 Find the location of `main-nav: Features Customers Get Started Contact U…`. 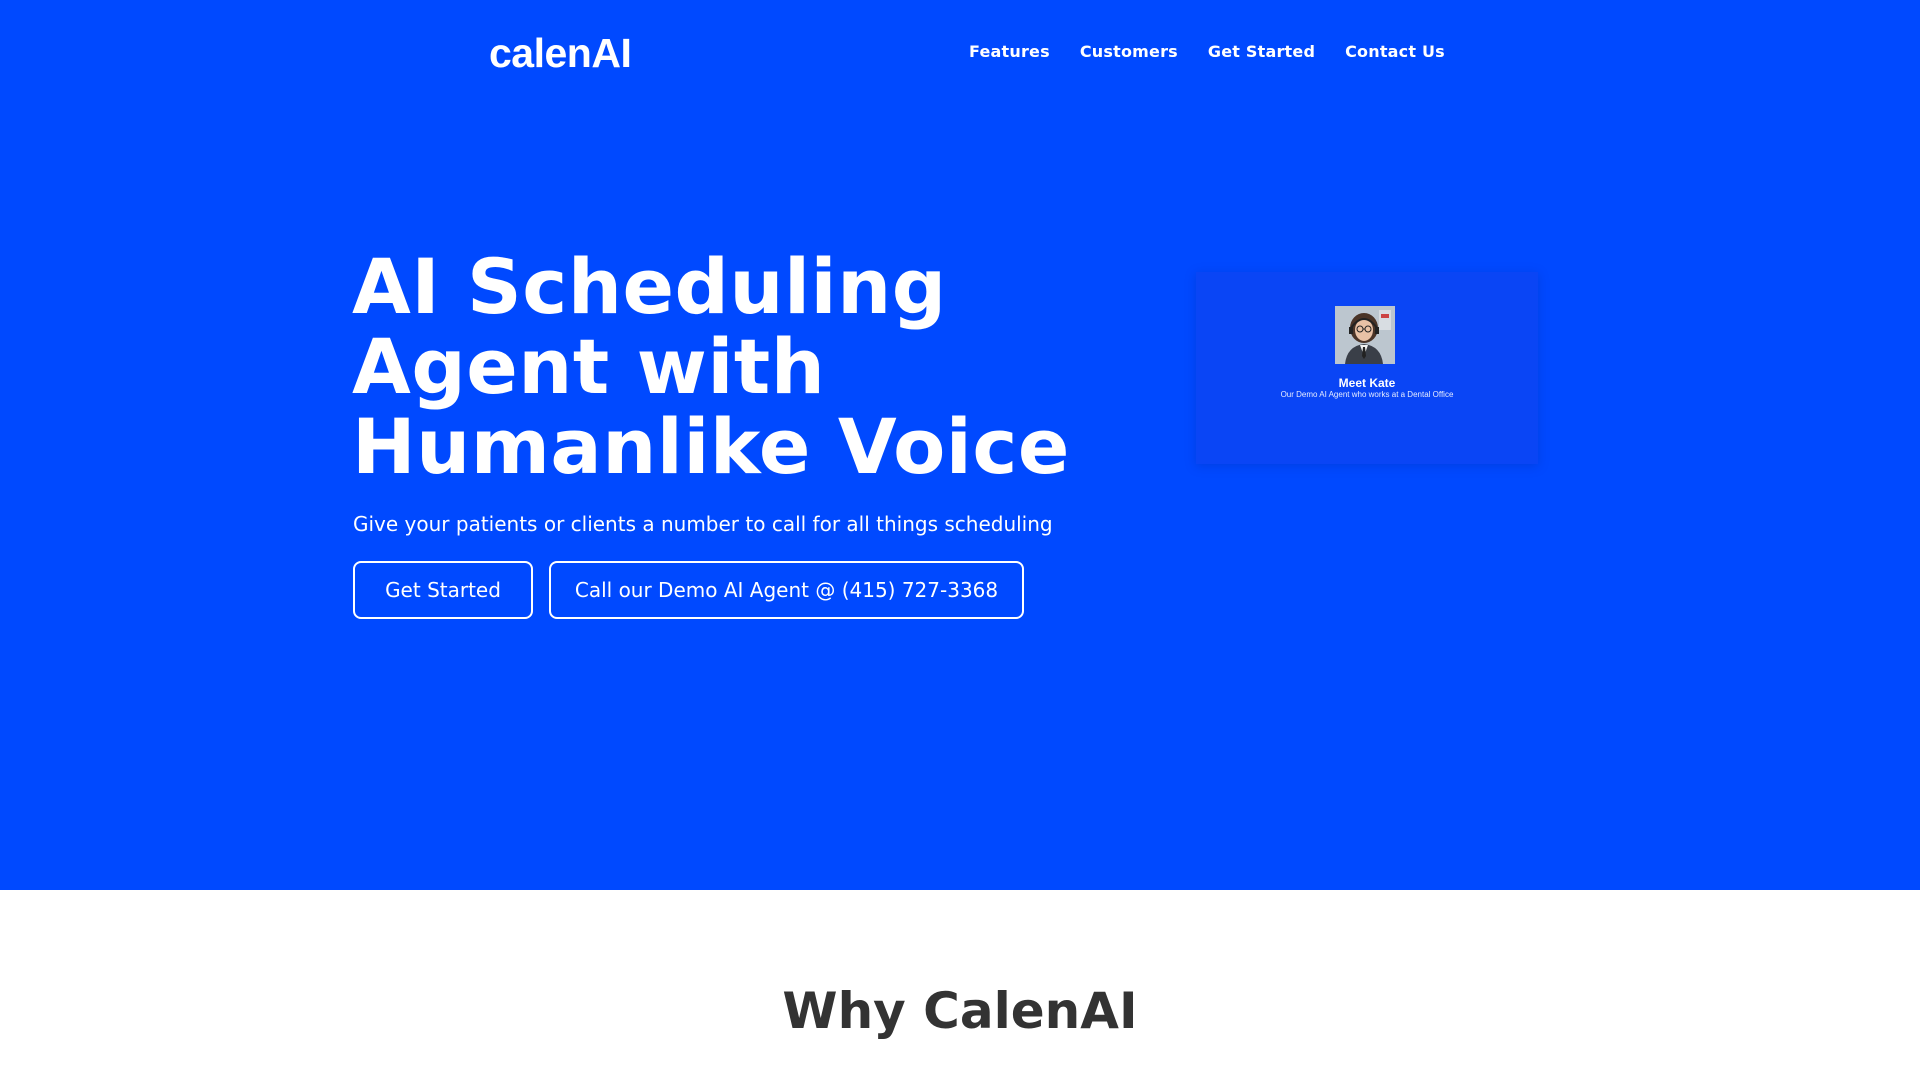

main-nav: Features Customers Get Started Contact U… is located at coordinates (1207, 51).